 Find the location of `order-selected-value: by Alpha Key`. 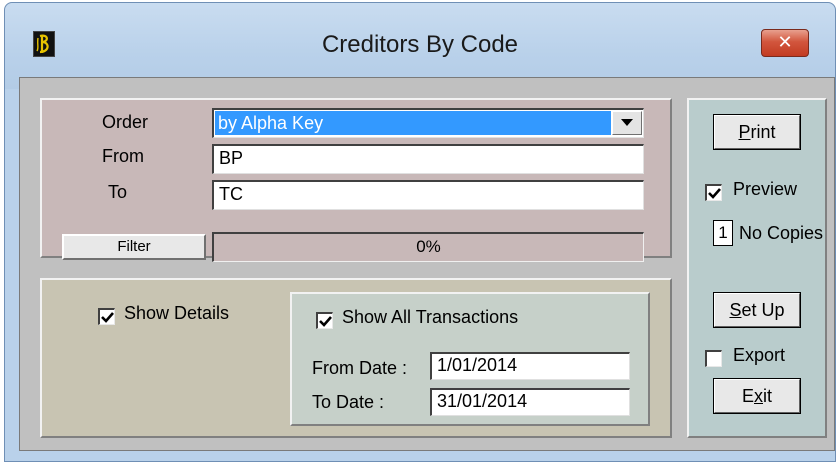

order-selected-value: by Alpha Key is located at coordinates (413, 123).